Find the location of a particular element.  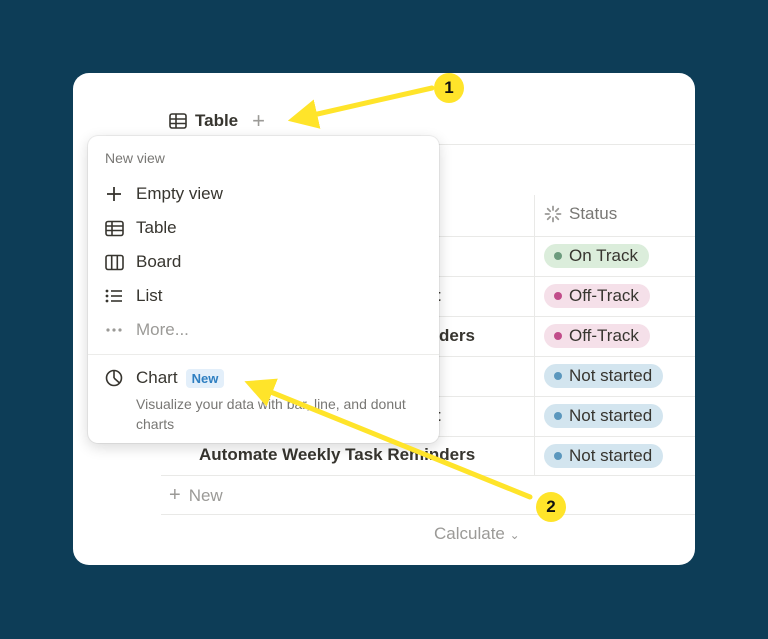

annotation-callout: 1 is located at coordinates (449, 88).